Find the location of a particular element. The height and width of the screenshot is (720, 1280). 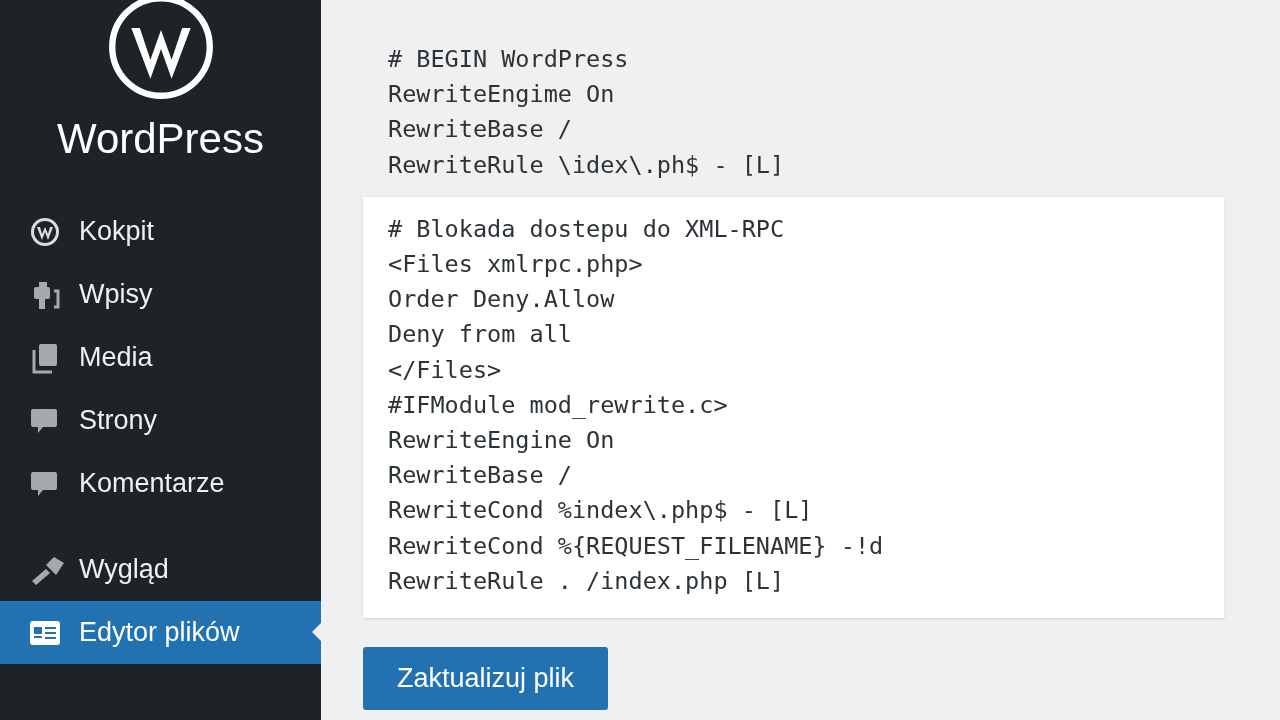

code-line: Deny from all is located at coordinates (480, 335).